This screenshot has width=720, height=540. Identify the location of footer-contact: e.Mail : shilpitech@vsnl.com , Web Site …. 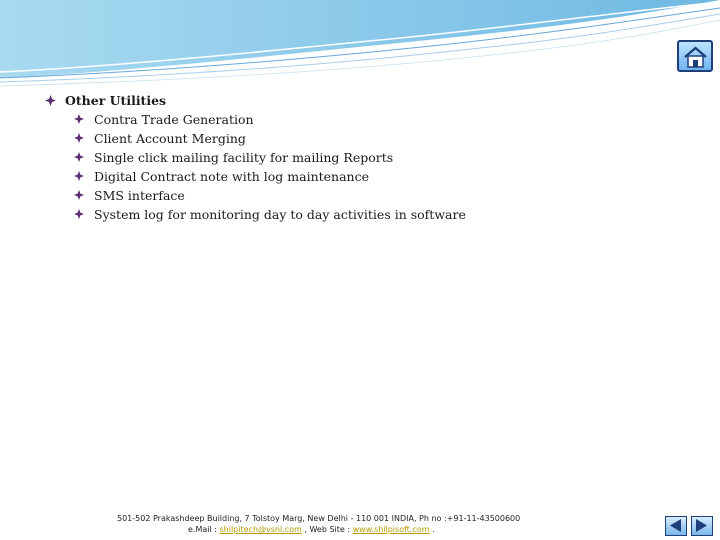
(311, 529).